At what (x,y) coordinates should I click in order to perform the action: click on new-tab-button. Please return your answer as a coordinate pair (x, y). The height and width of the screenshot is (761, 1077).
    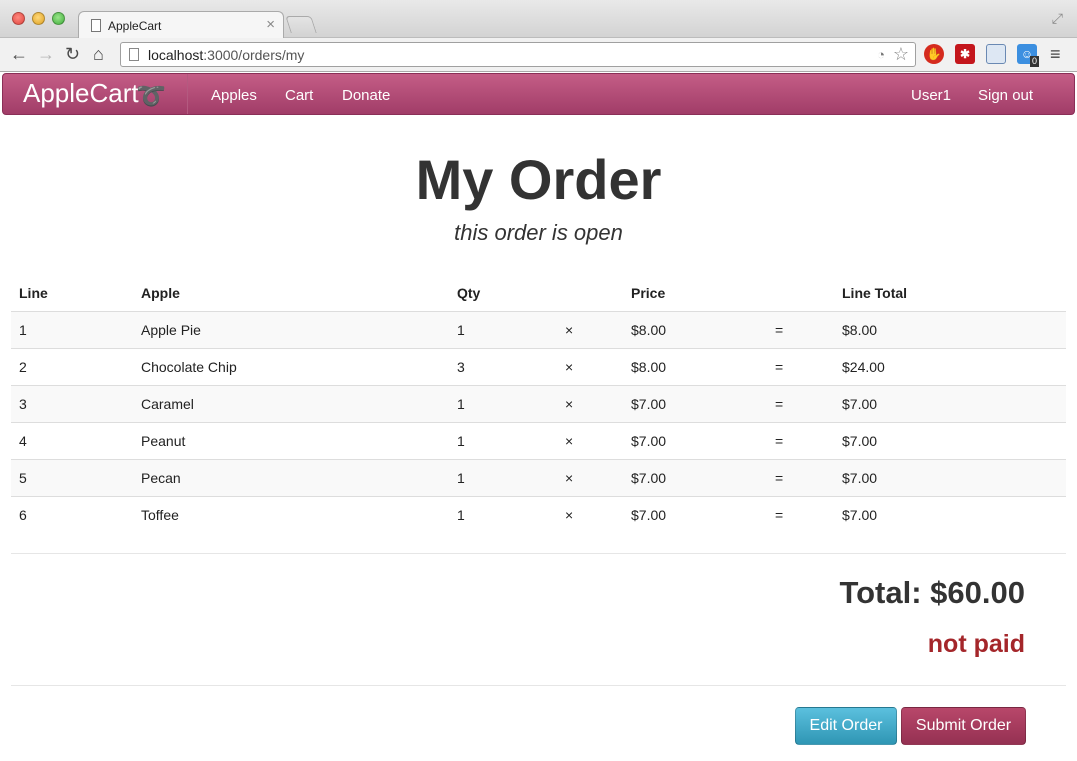
    Looking at the image, I should click on (301, 24).